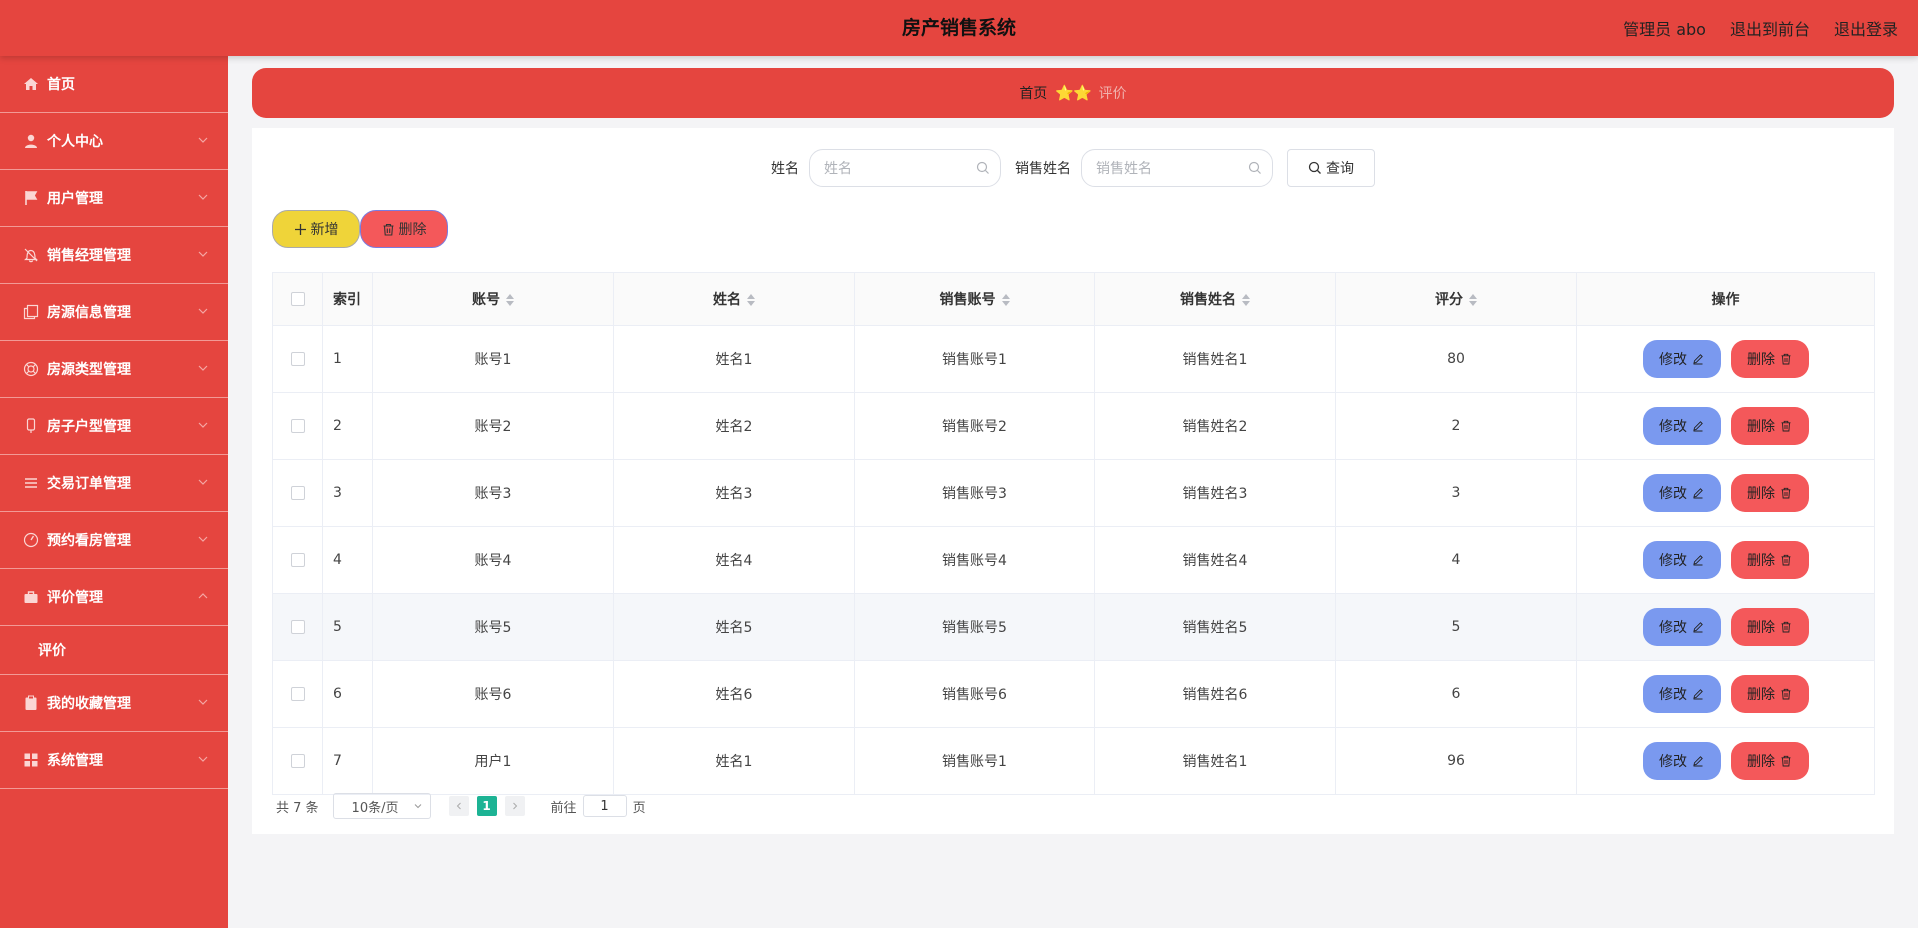  What do you see at coordinates (974, 761) in the screenshot?
I see `row-sales-account: 销售账号1` at bounding box center [974, 761].